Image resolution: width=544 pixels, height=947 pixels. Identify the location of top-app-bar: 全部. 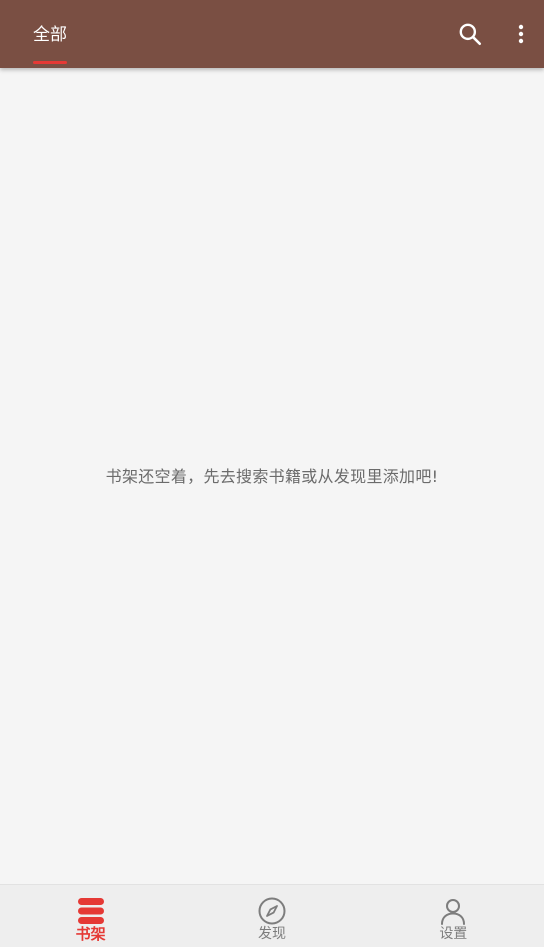
(272, 34).